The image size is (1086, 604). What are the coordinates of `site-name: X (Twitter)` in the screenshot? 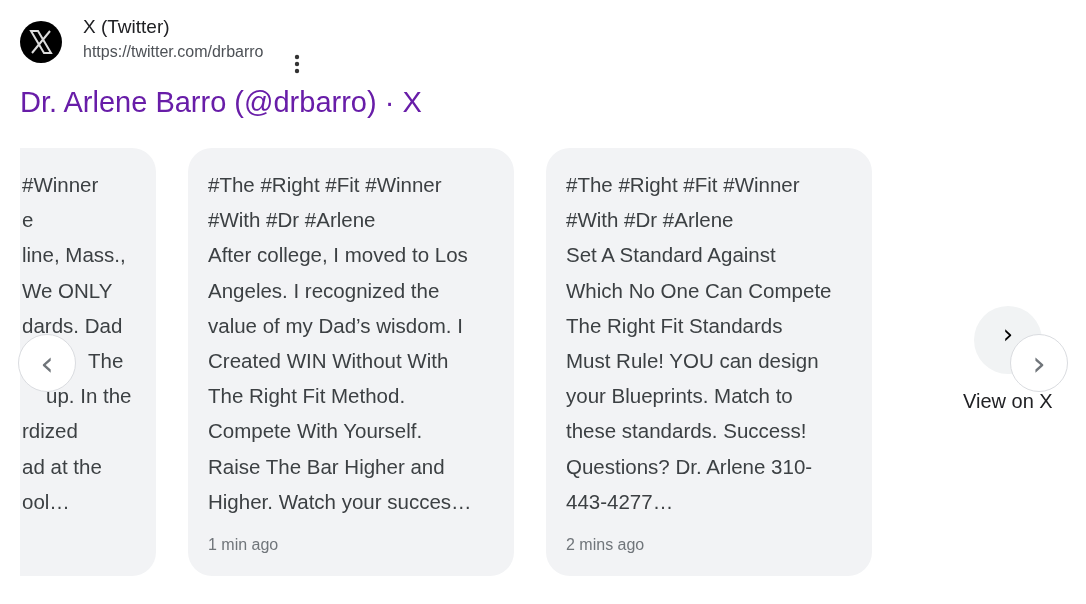 It's located at (127, 27).